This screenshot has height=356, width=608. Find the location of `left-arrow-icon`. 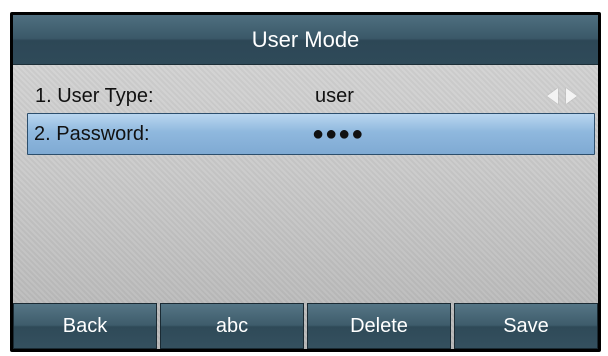

left-arrow-icon is located at coordinates (552, 96).